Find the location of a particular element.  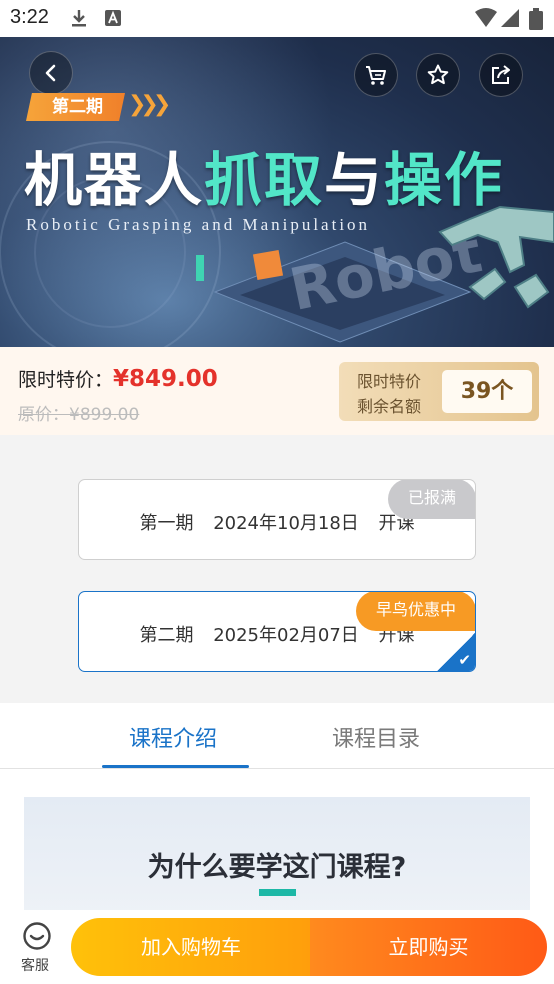

share-icon is located at coordinates (501, 74).